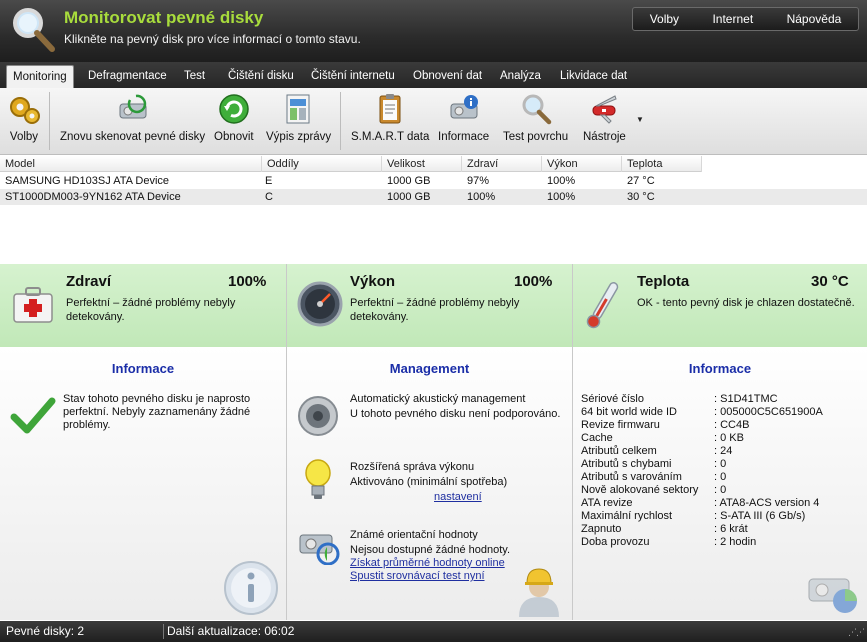 This screenshot has height=642, width=867. I want to click on tools-dropdown-arrow: ▼, so click(640, 119).